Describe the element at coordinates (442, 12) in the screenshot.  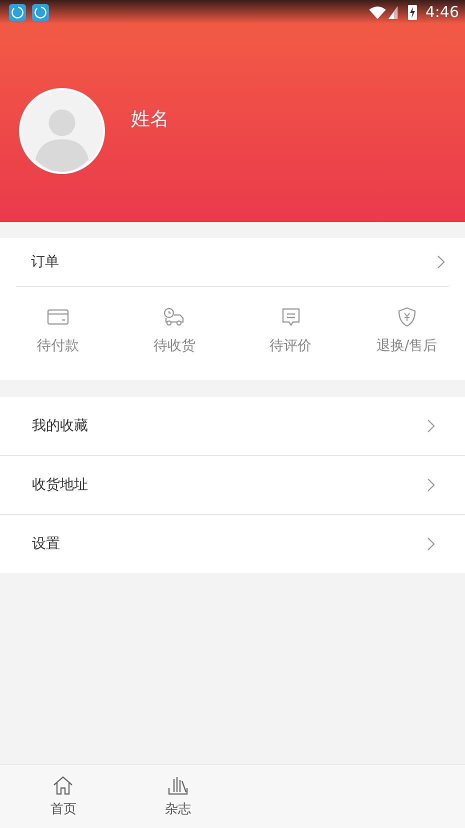
I see `status-time: 4:46` at that location.